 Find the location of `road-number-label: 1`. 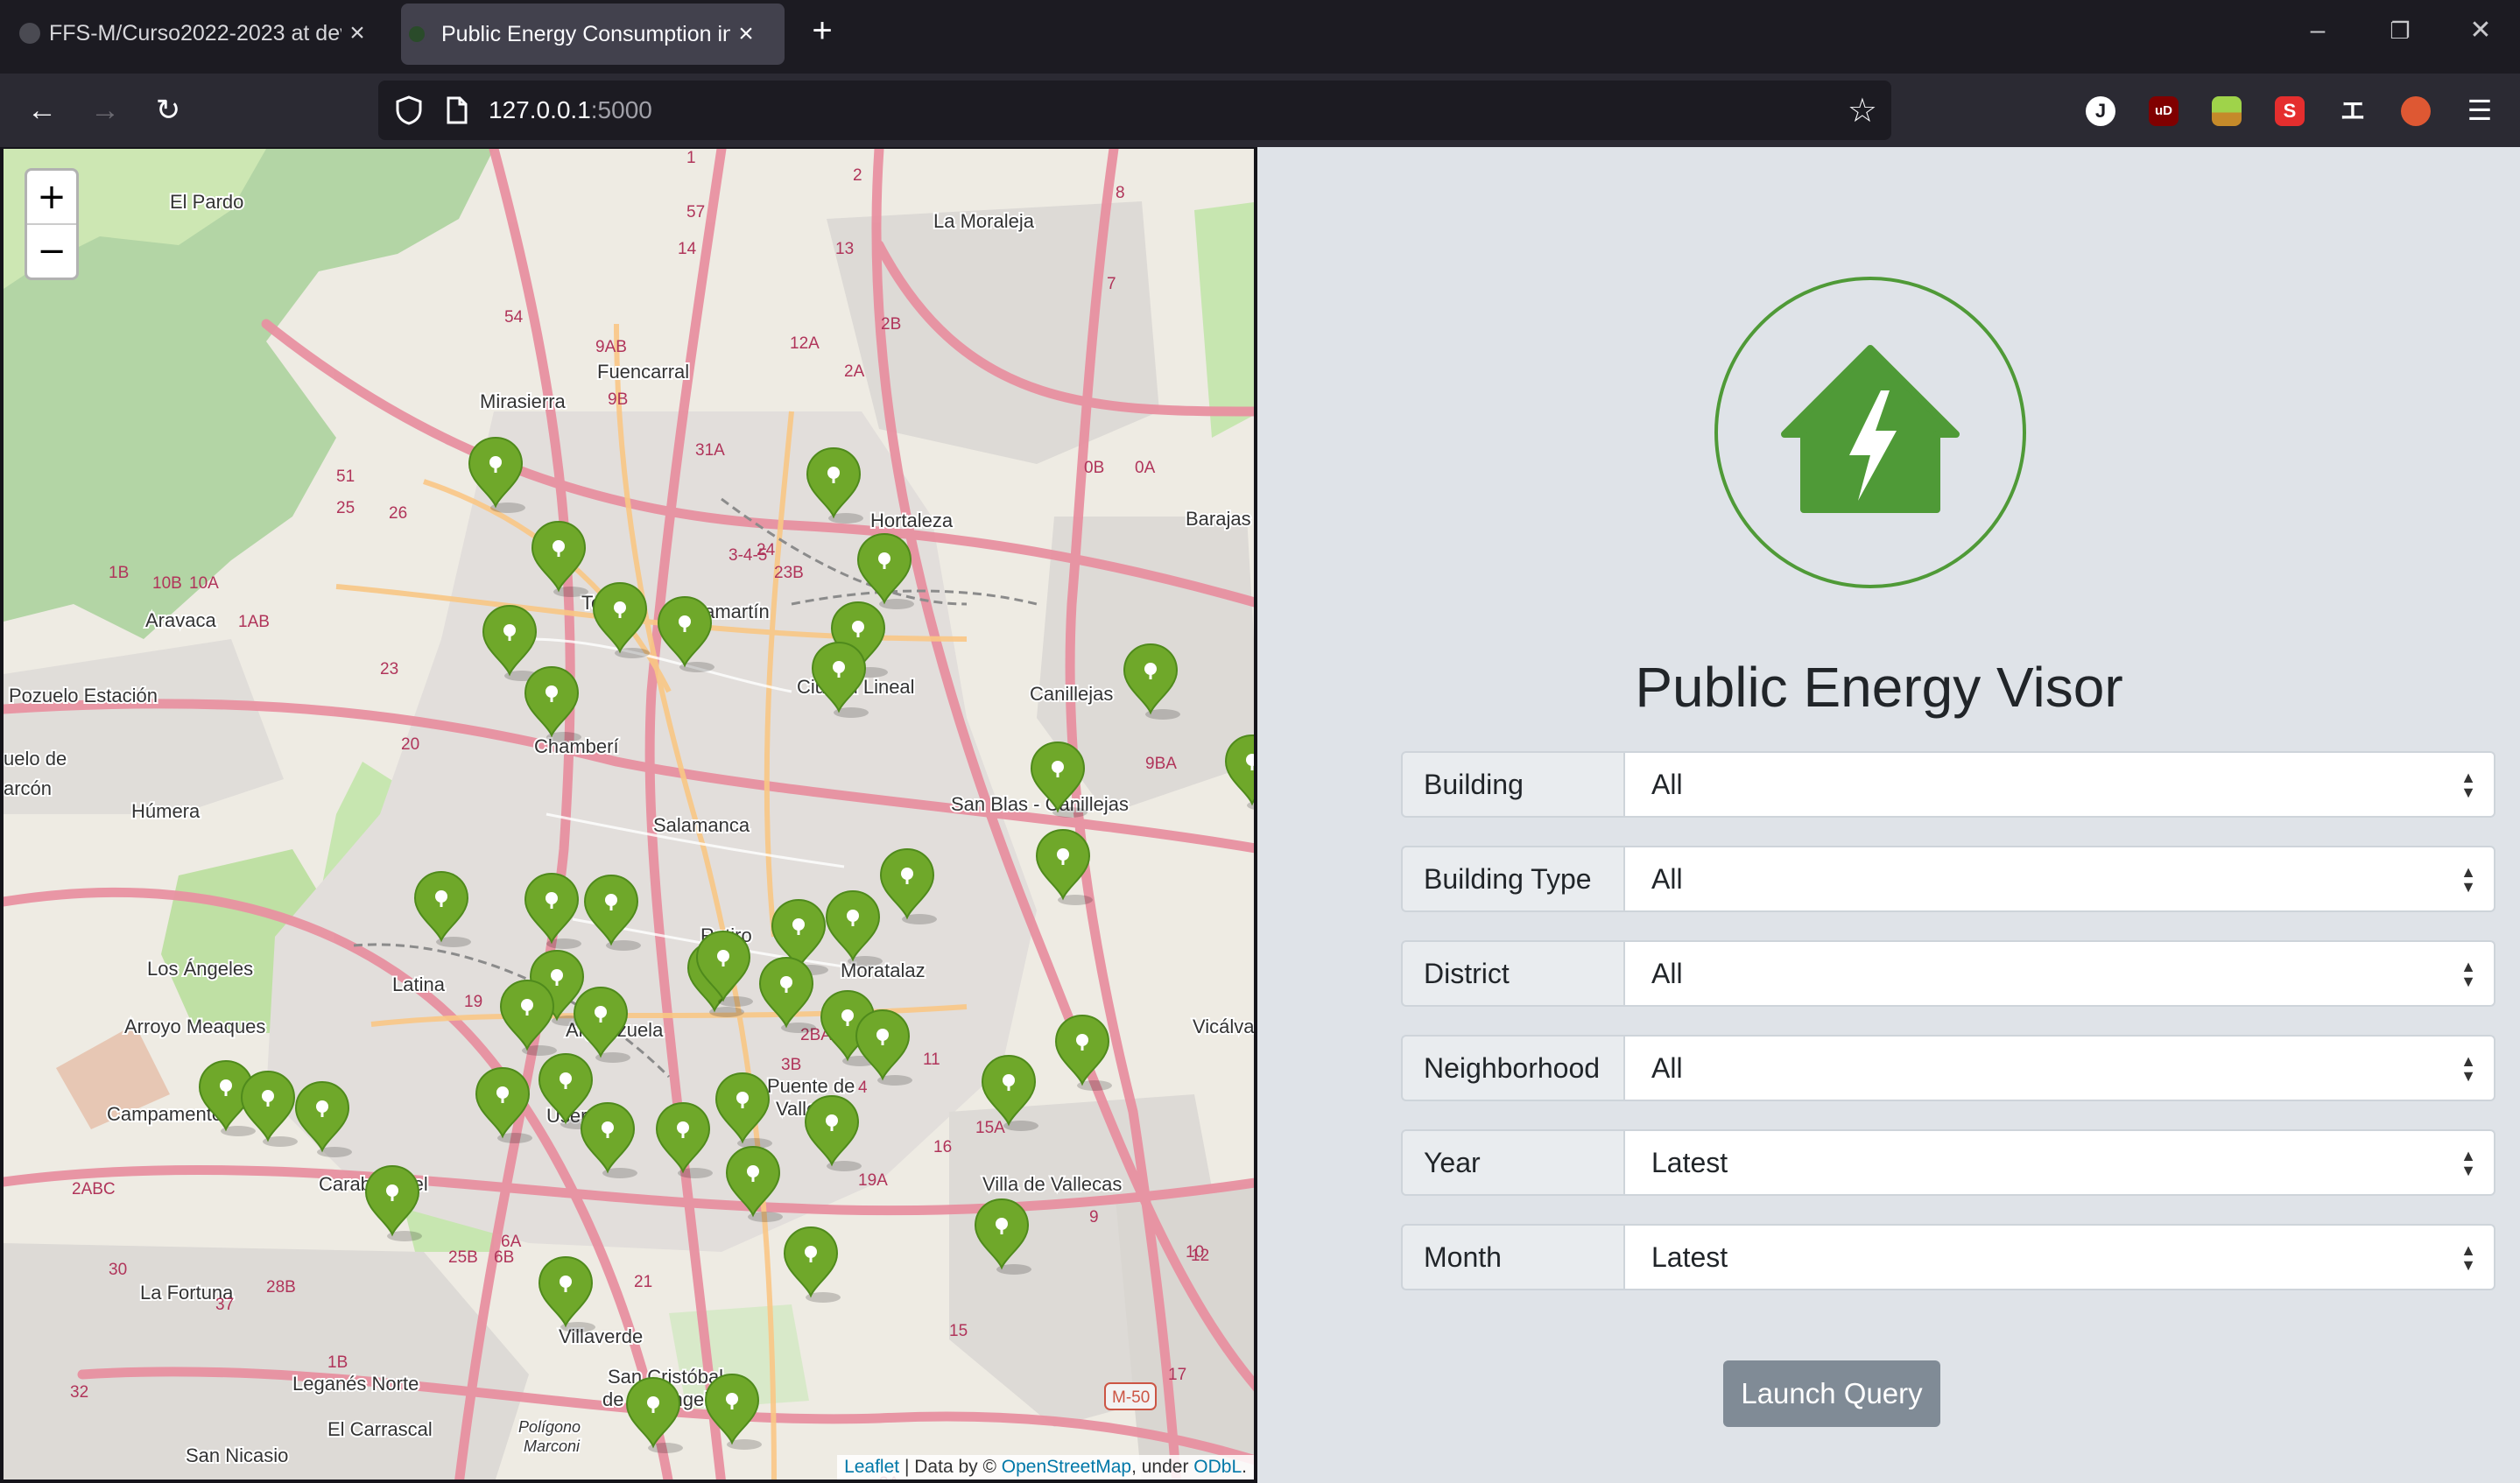

road-number-label: 1 is located at coordinates (691, 158).